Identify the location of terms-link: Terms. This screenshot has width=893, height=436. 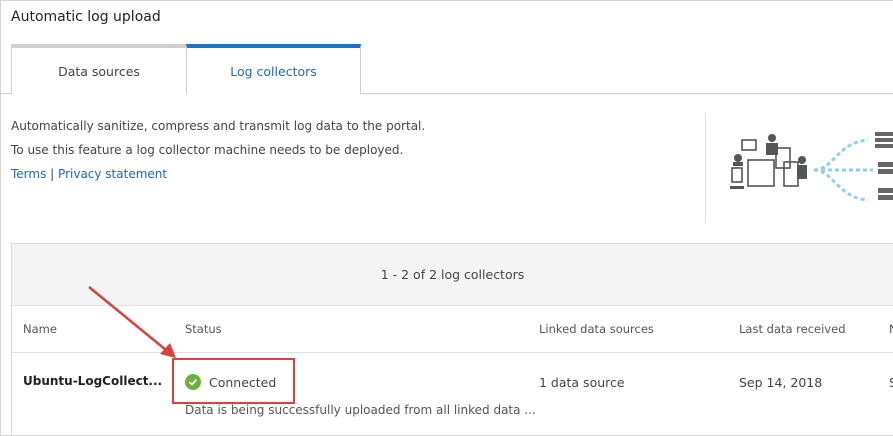
(28, 174).